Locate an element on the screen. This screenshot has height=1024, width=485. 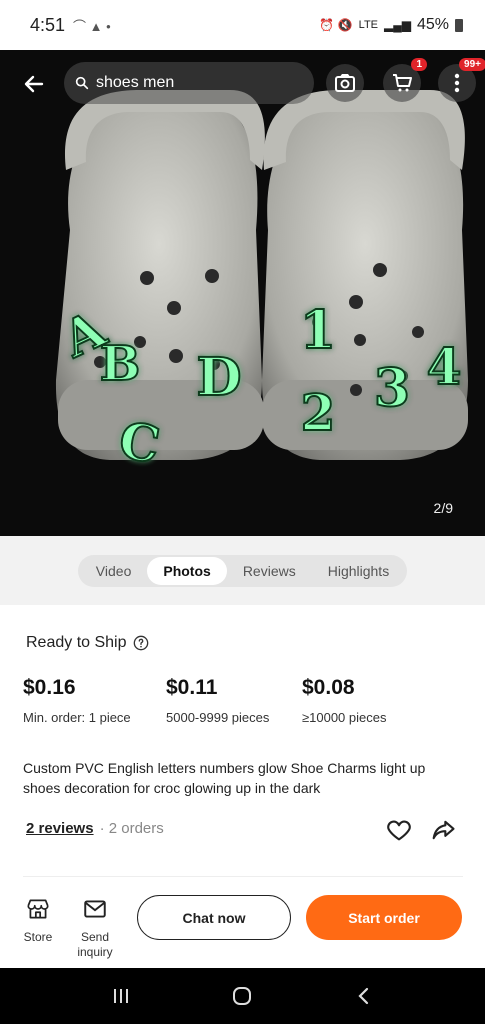
camera-icon is located at coordinates (345, 83).